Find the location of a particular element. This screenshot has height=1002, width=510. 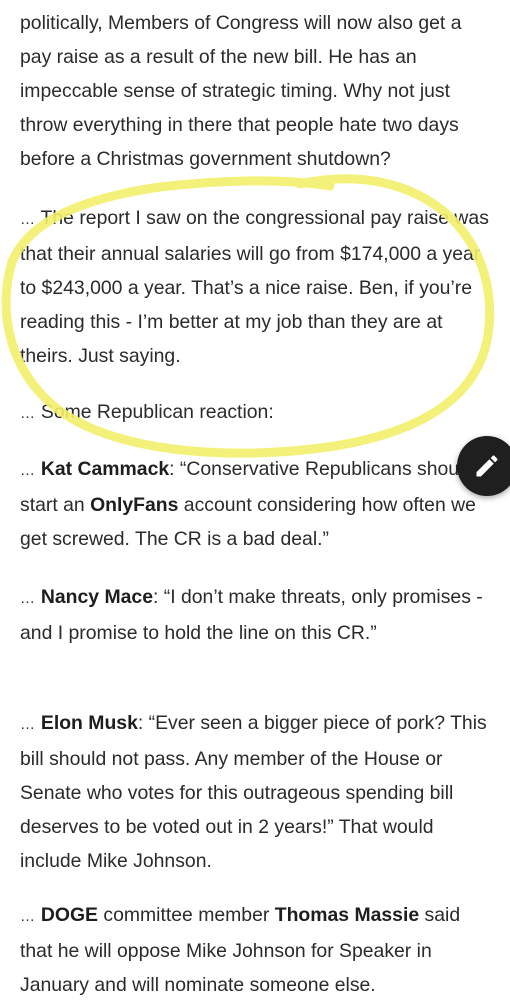

paragraph-text: committee member is located at coordinates (186, 915).